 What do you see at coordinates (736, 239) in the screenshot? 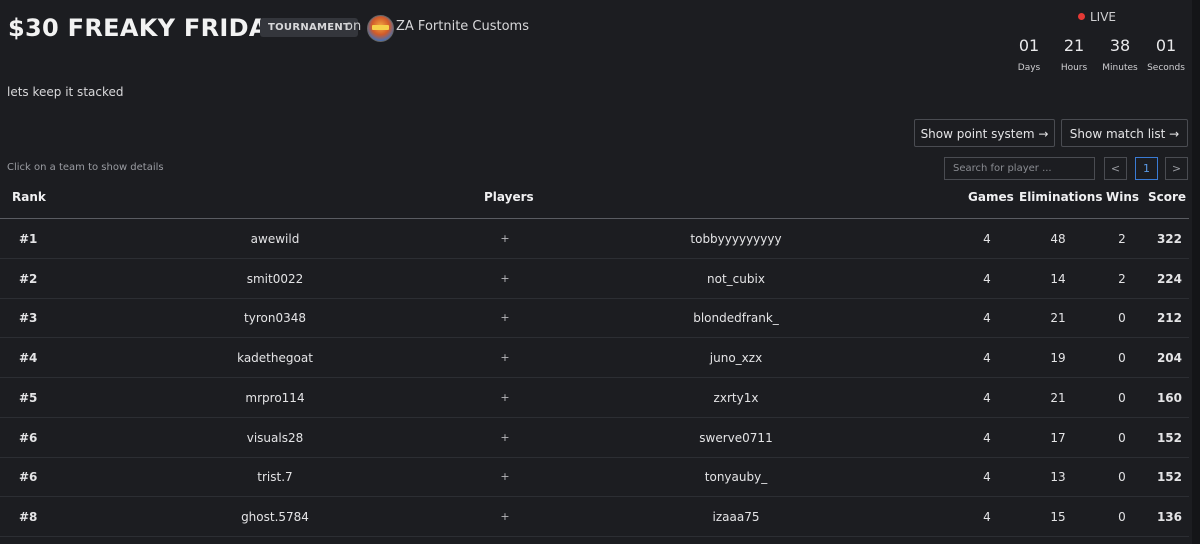
I see `player-2-name: tobbyyyyyyyyy` at bounding box center [736, 239].